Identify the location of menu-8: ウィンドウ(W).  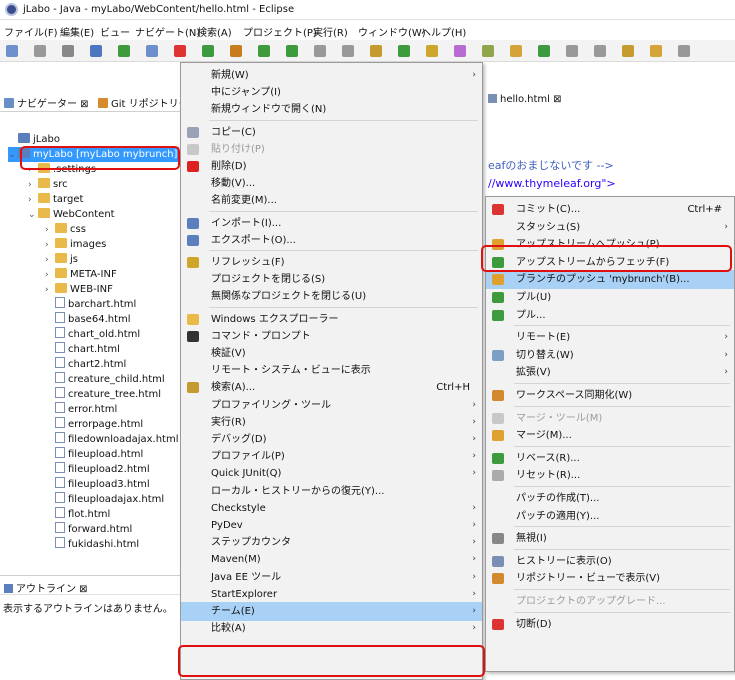
(392, 31).